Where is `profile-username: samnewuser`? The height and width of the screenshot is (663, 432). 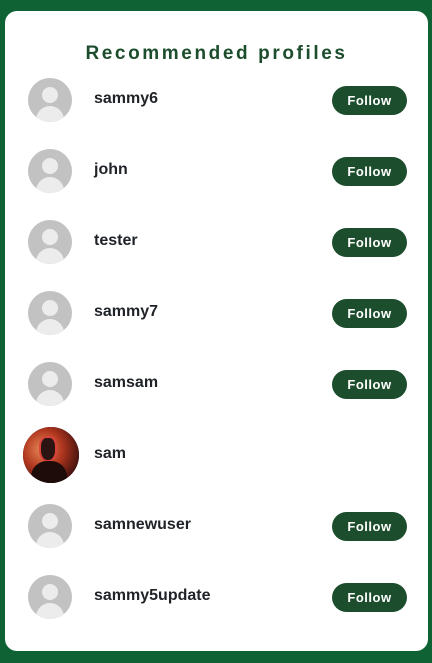
profile-username: samnewuser is located at coordinates (142, 525).